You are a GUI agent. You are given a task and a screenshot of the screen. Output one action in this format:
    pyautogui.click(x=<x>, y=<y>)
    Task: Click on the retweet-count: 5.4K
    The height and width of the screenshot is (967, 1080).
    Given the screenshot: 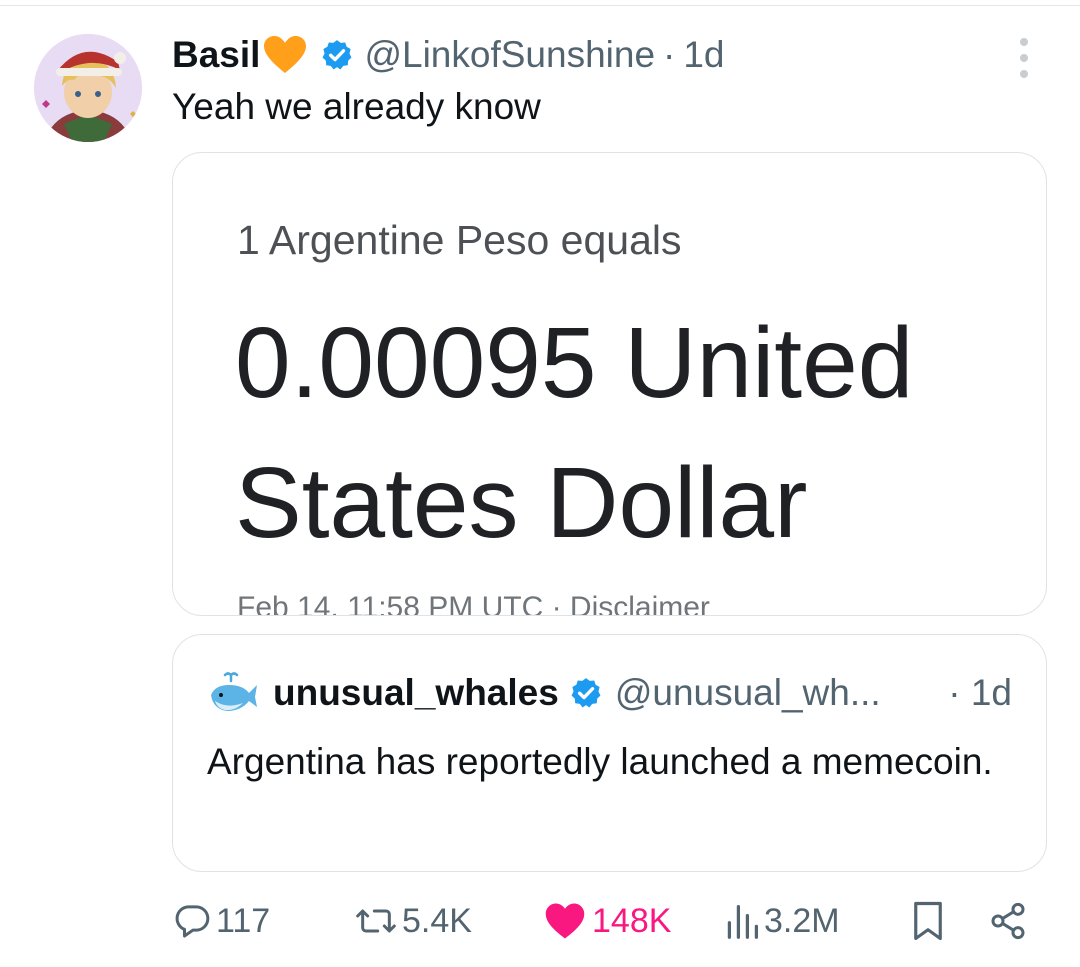 What is the action you would take?
    pyautogui.click(x=437, y=920)
    